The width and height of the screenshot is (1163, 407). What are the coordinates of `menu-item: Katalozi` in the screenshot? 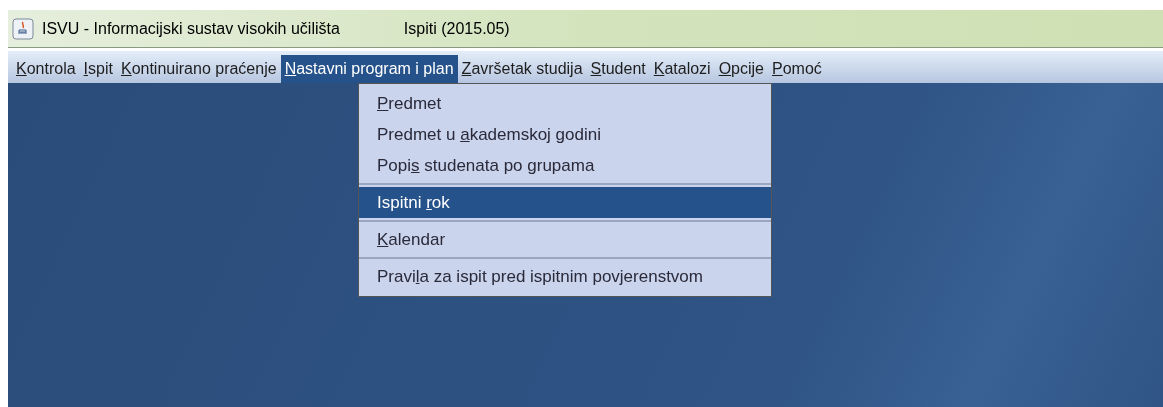 It's located at (682, 69).